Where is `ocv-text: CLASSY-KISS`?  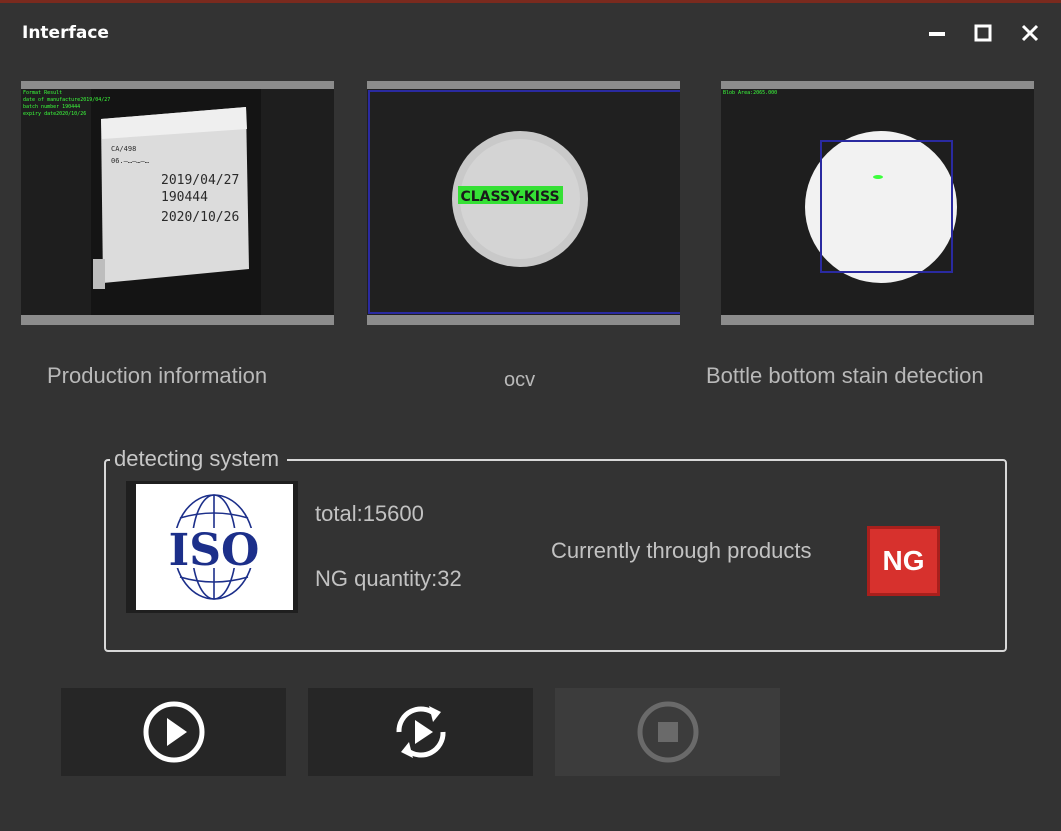 ocv-text: CLASSY-KISS is located at coordinates (509, 197).